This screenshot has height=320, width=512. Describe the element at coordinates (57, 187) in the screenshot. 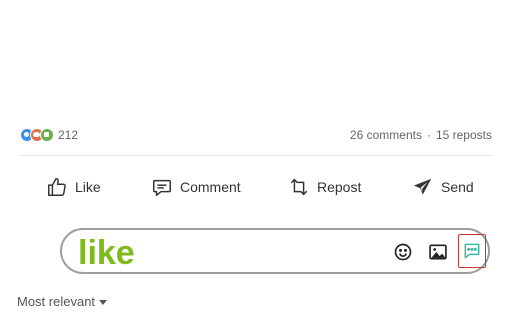

I see `thumbs-up-icon` at that location.